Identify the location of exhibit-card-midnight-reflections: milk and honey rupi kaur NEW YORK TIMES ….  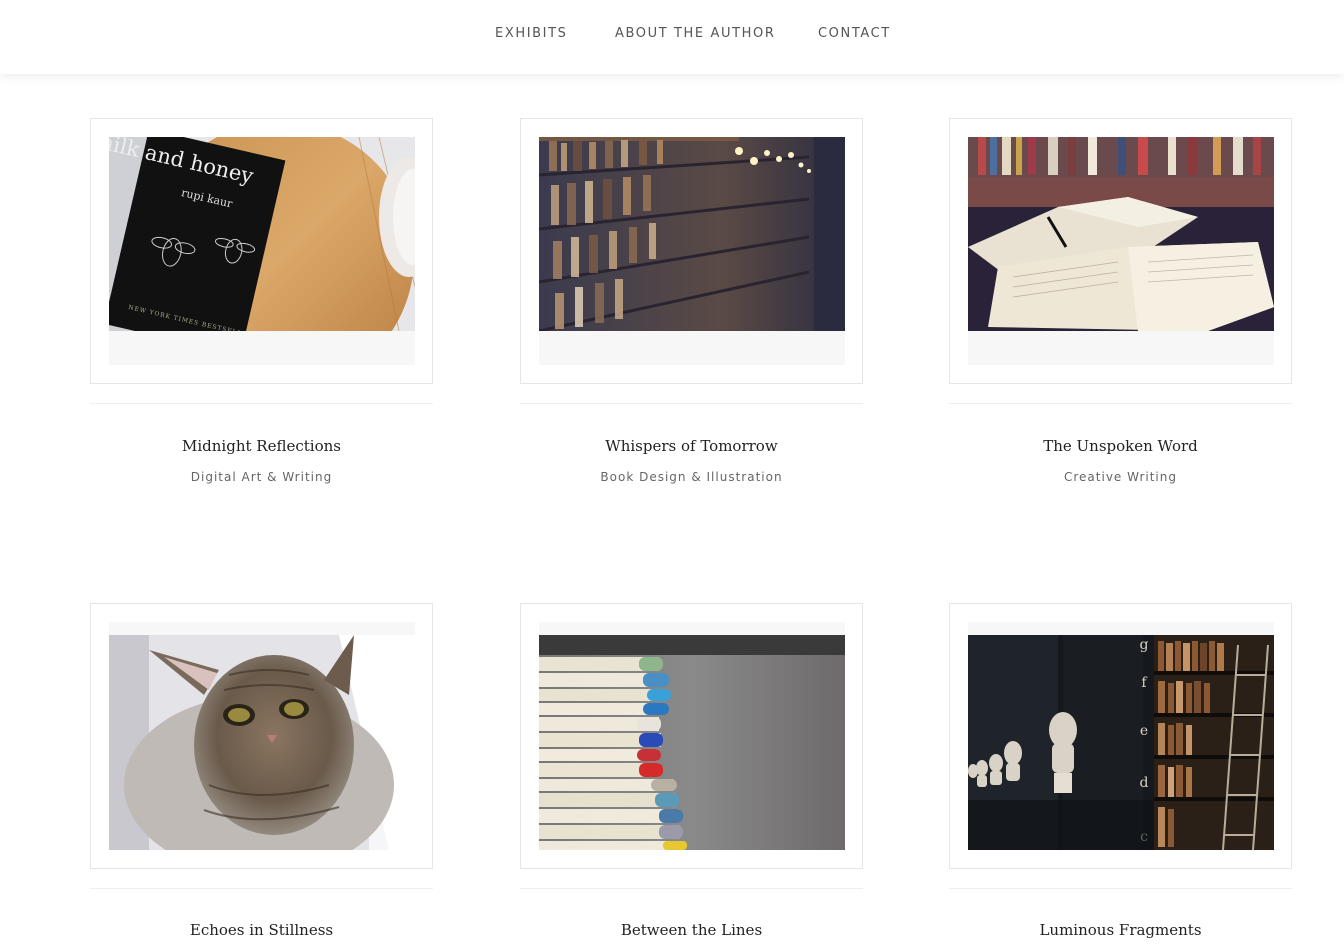
(261, 251).